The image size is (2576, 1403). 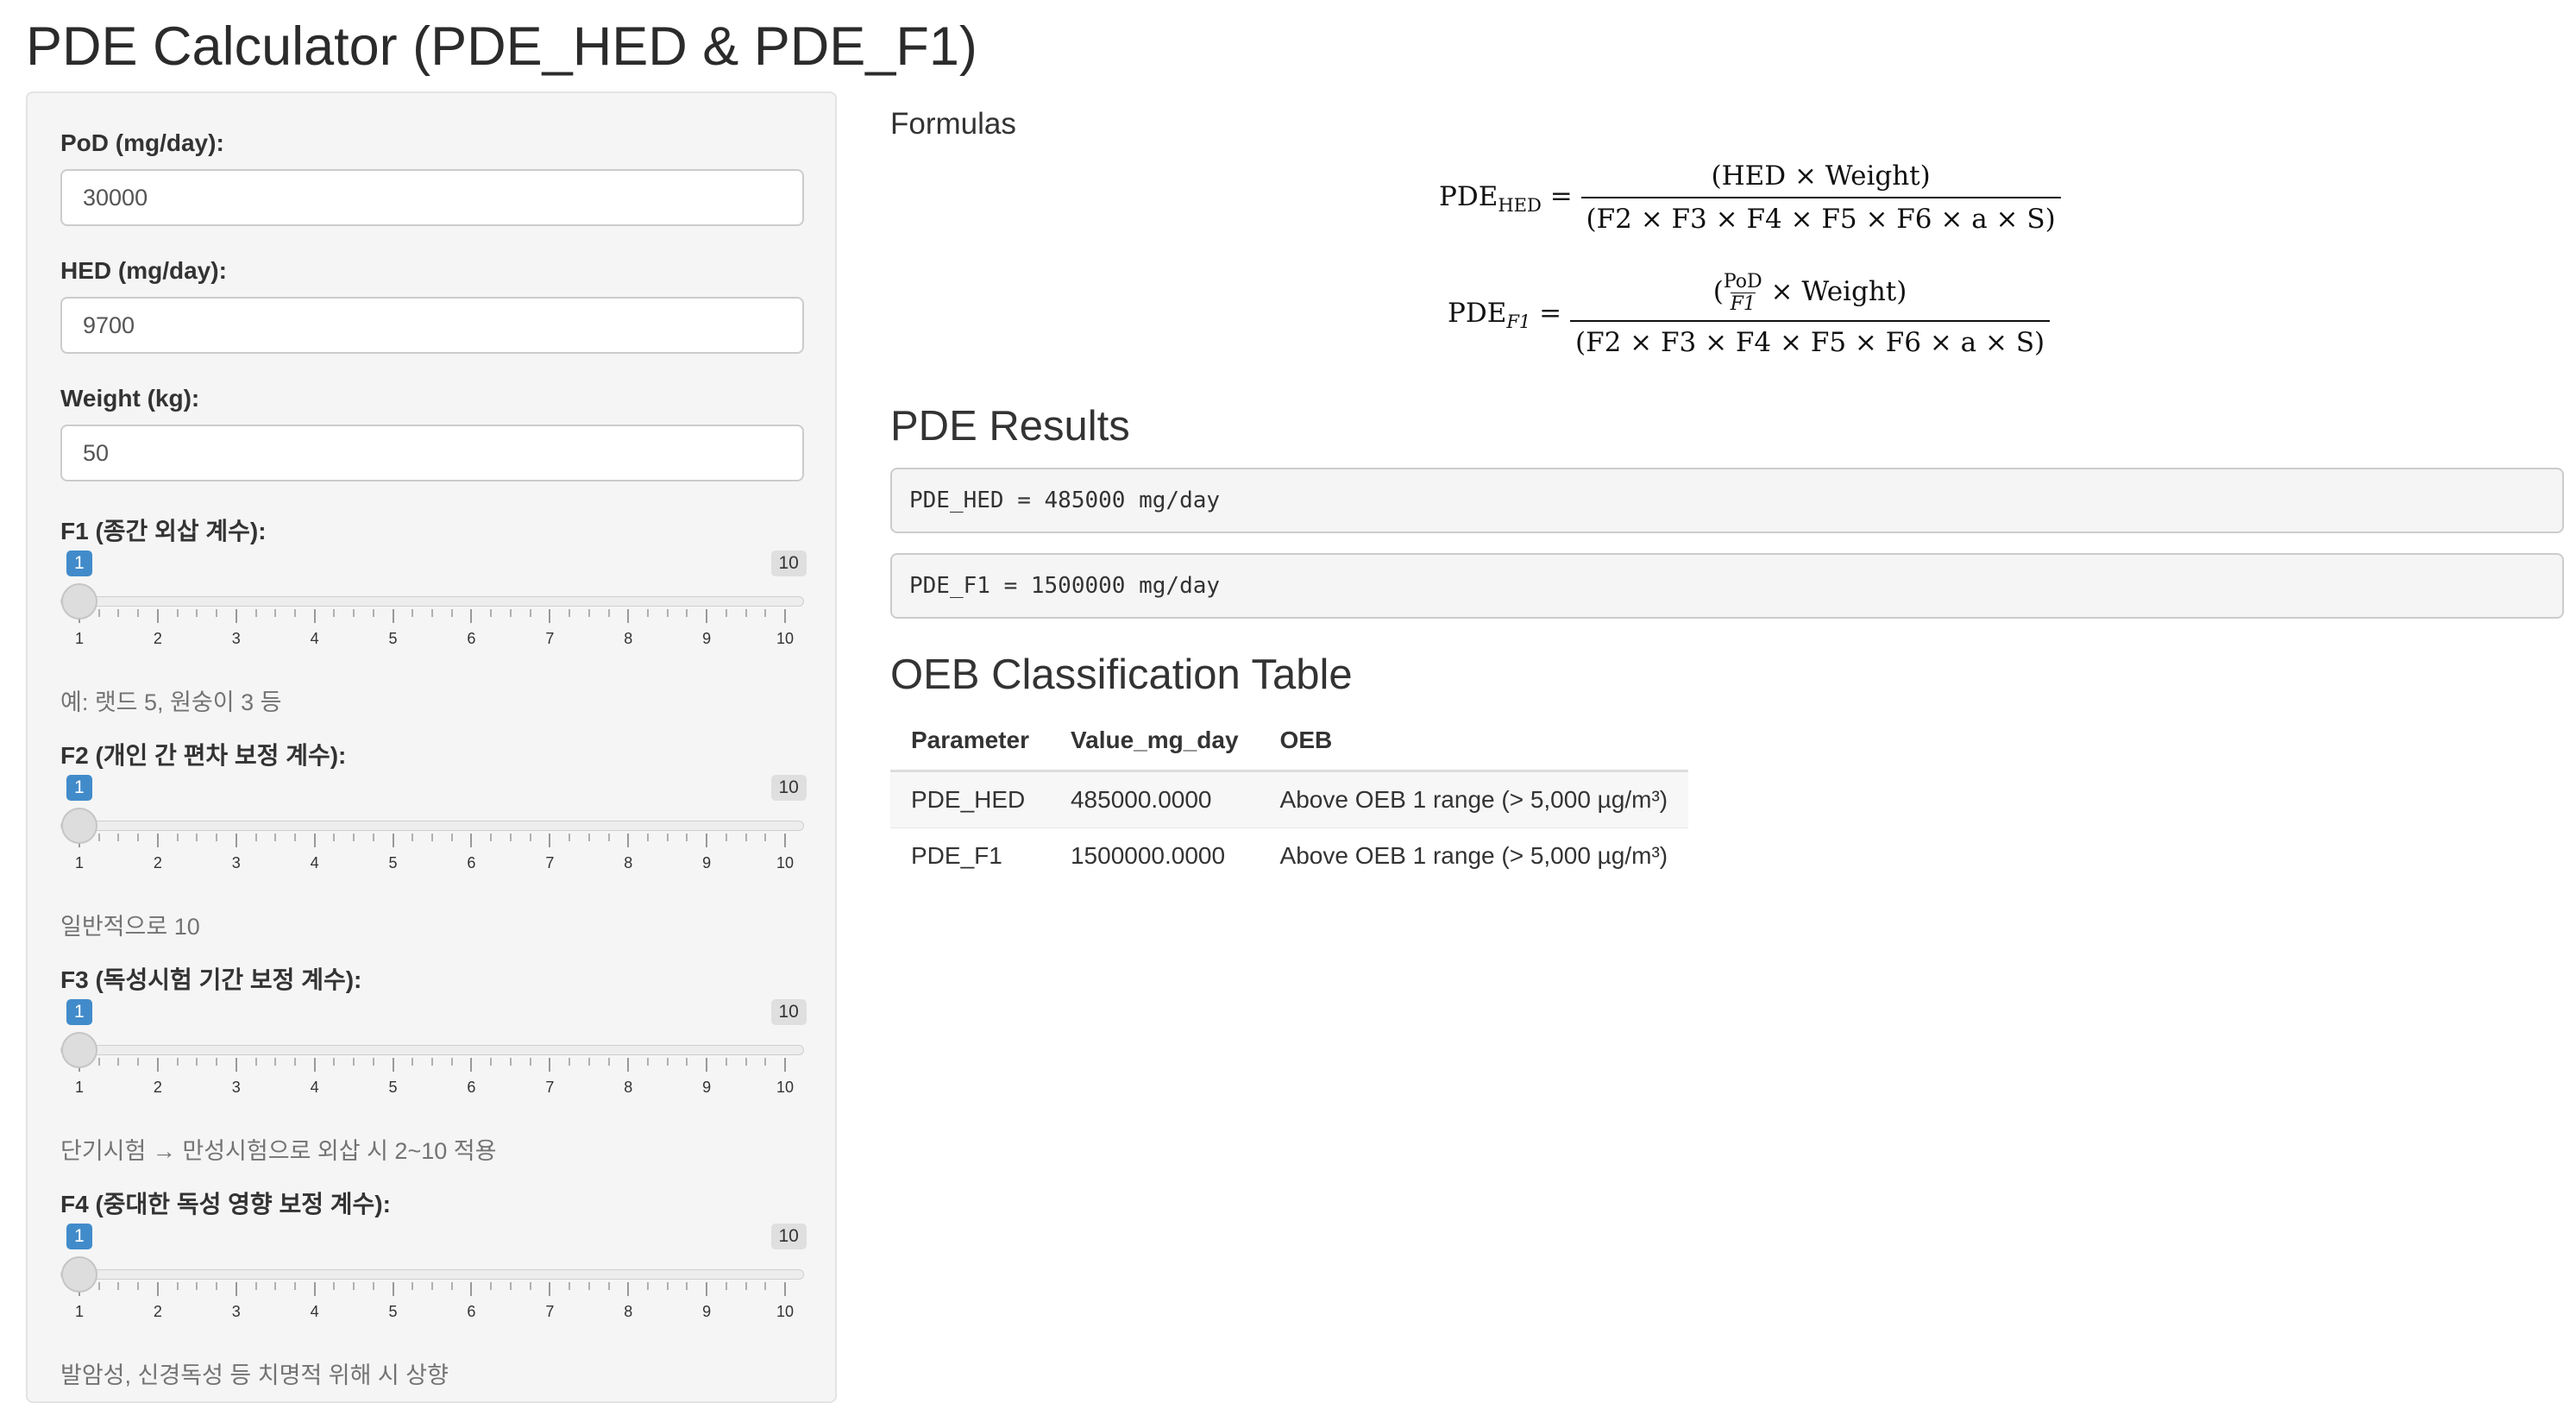 I want to click on pde-f1-subscript: F1, so click(x=1518, y=322).